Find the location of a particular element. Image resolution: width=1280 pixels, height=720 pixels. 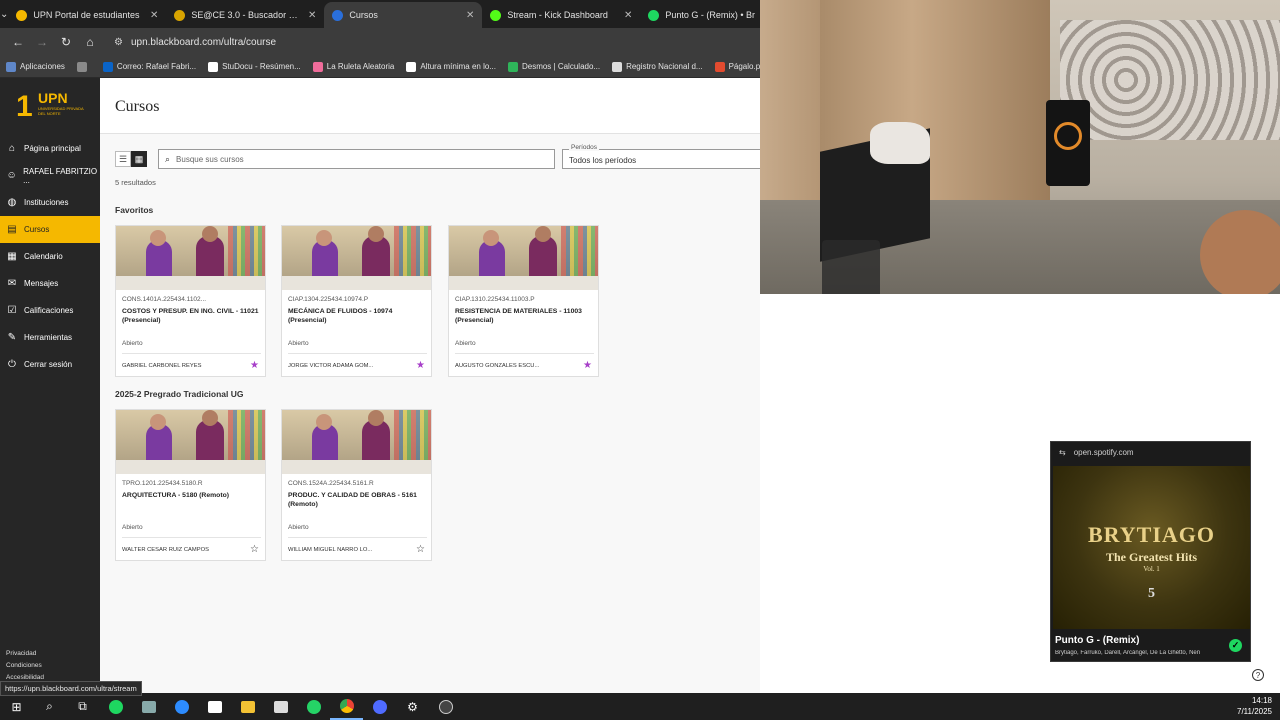

whatsapp-app-icon is located at coordinates (313, 706).